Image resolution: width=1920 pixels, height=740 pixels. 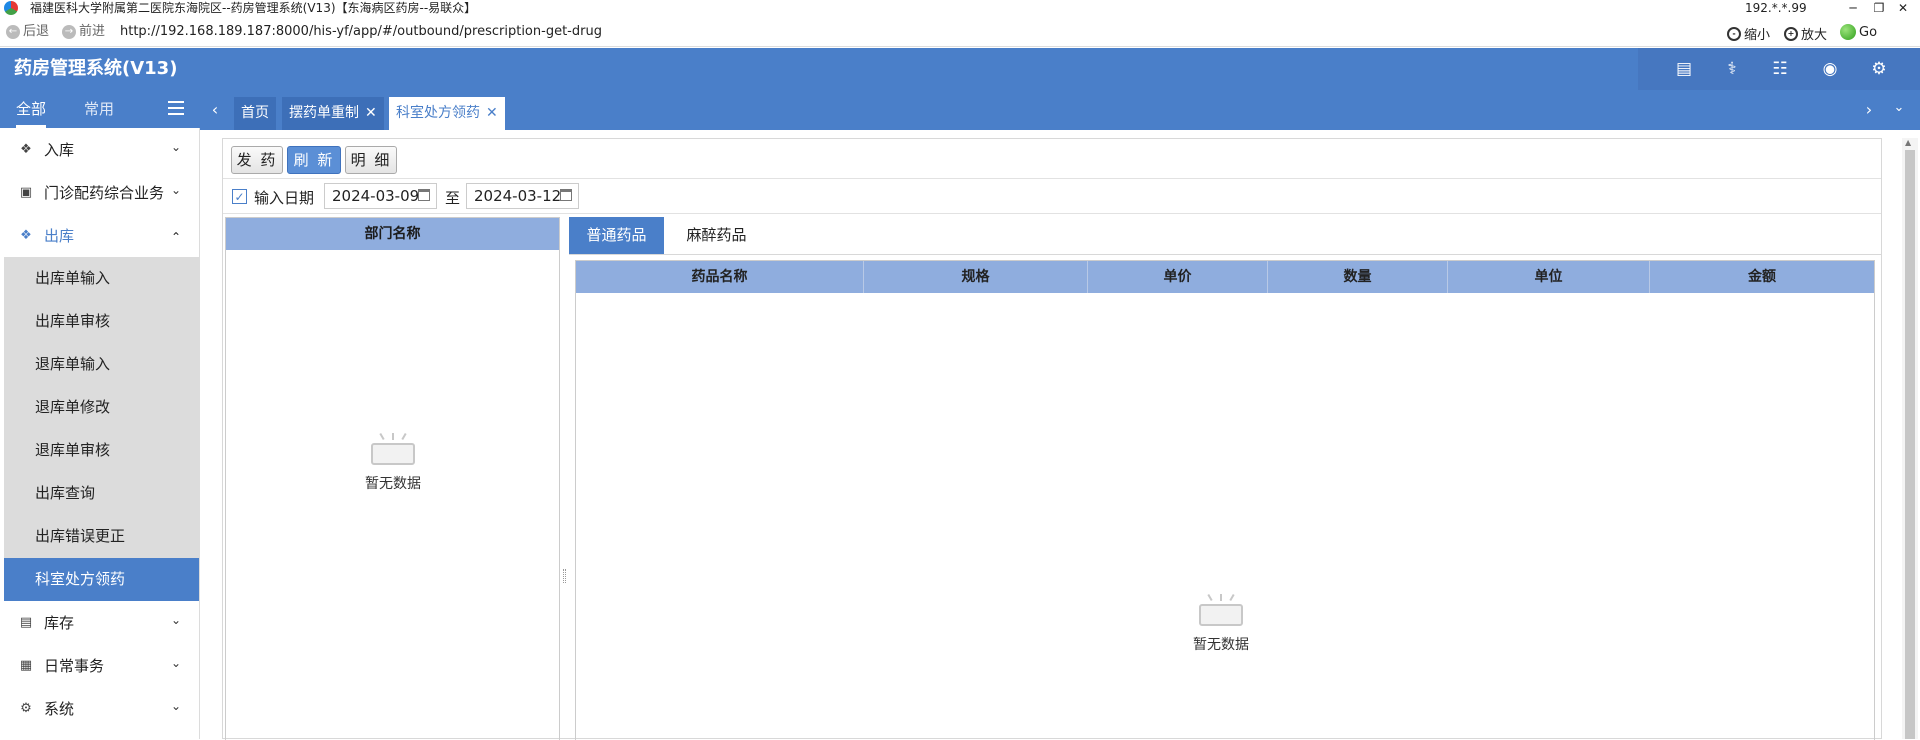 What do you see at coordinates (176, 108) in the screenshot?
I see `menu-collapse-icon` at bounding box center [176, 108].